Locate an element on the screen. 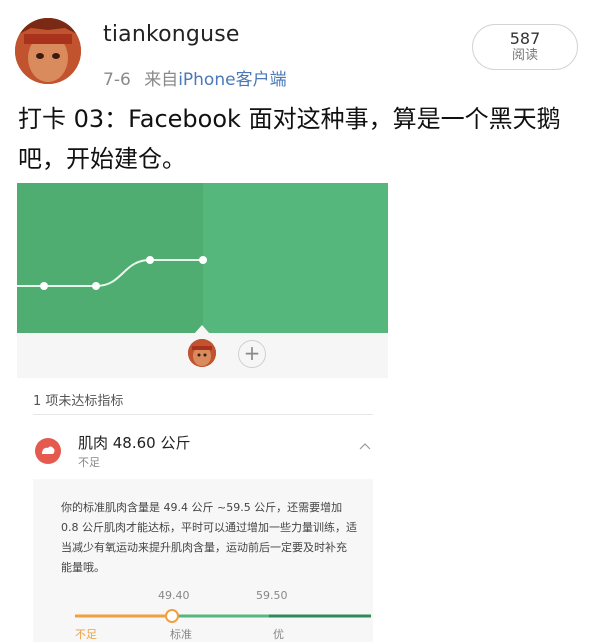 The width and height of the screenshot is (597, 642). scale-segment-standard is located at coordinates (220, 616).